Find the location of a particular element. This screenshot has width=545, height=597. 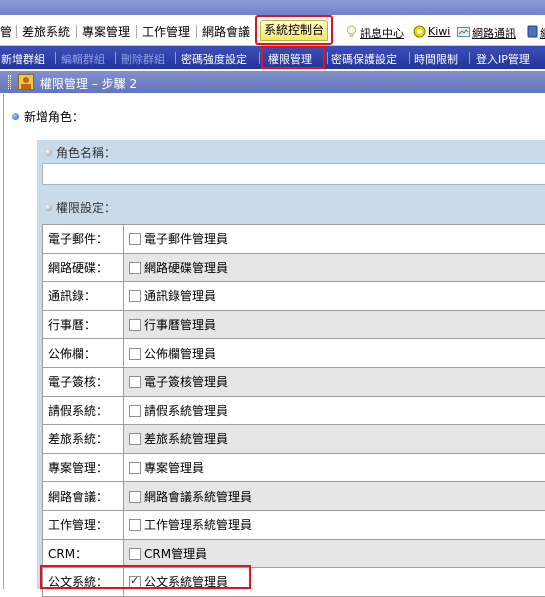

kiwi-icon is located at coordinates (419, 31).